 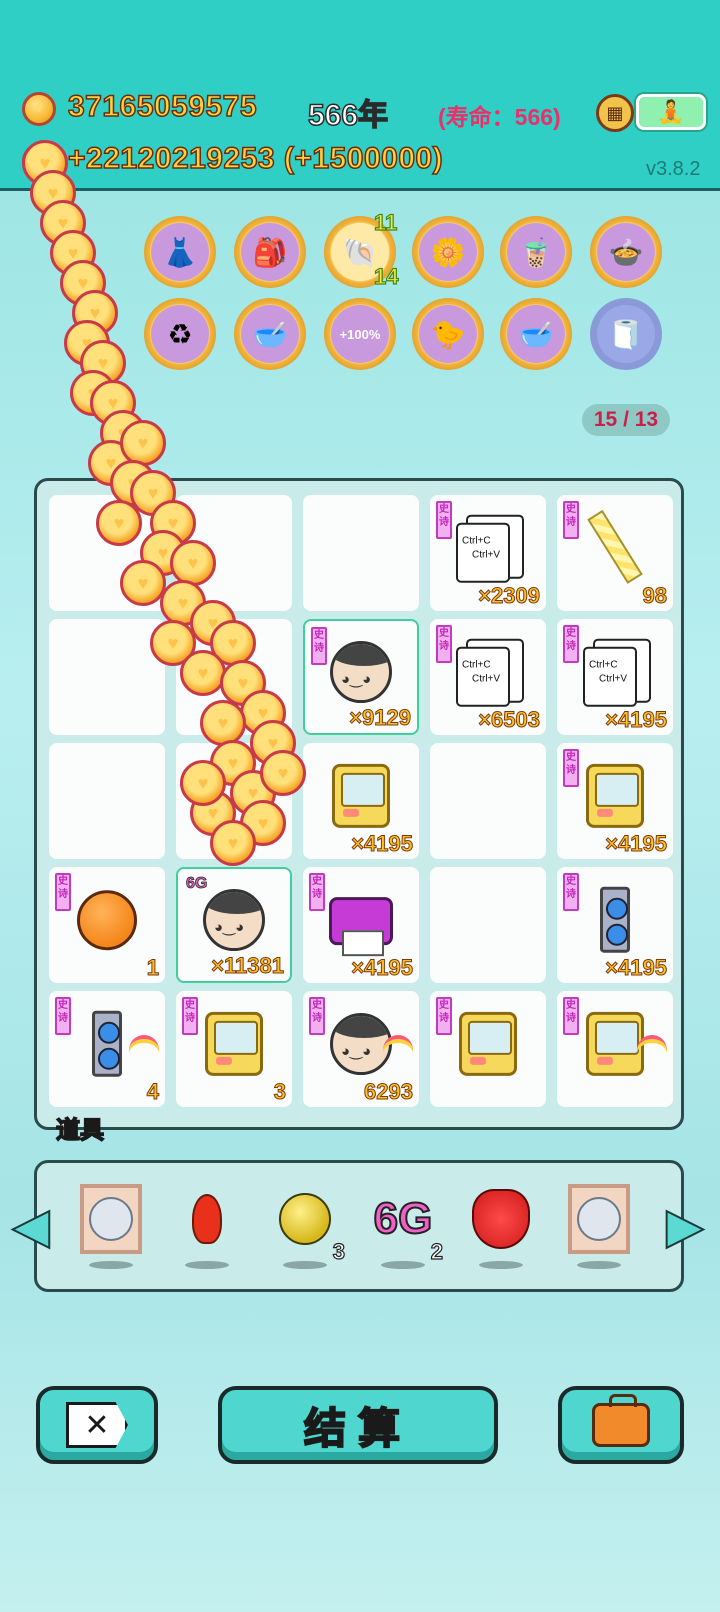 I want to click on tools-prev-arrow-icon: ◀, so click(x=31, y=1226).